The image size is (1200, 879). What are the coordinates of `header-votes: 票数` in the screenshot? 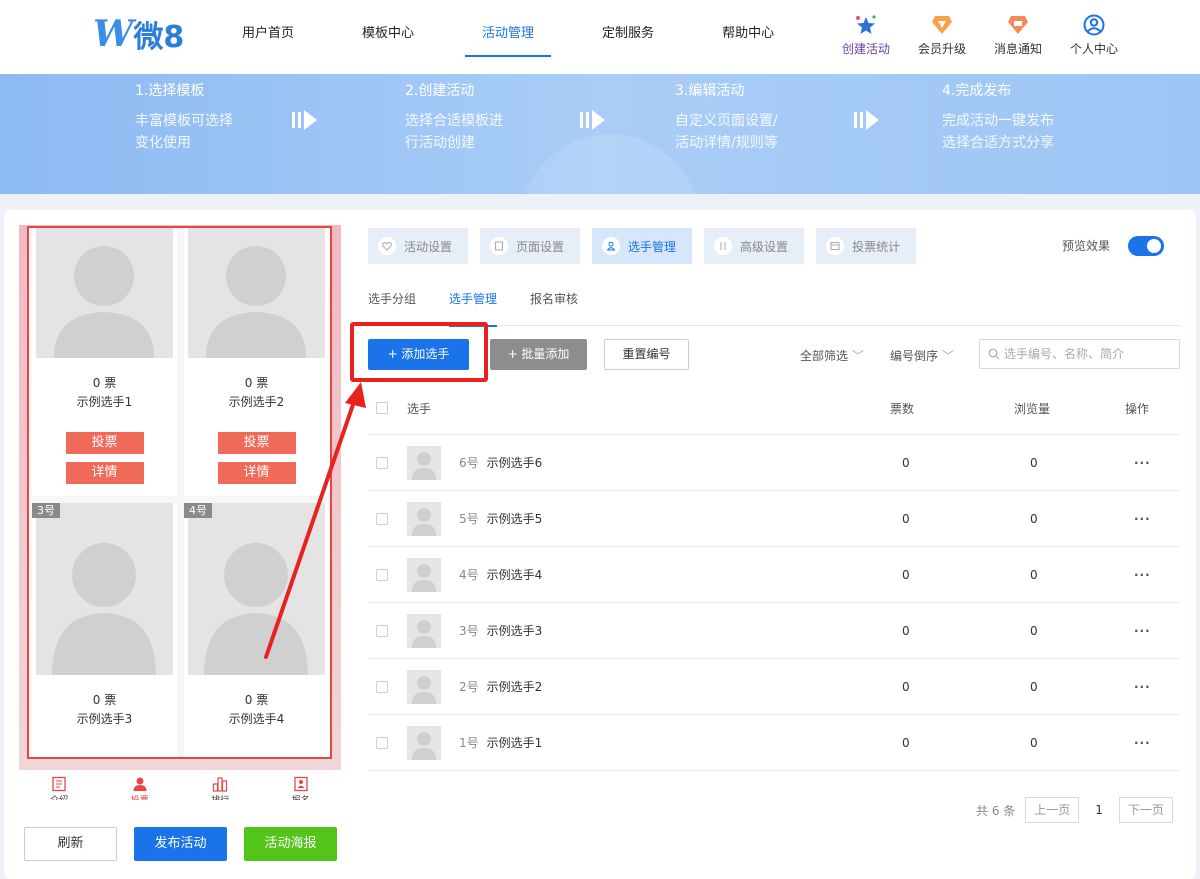 It's located at (902, 408).